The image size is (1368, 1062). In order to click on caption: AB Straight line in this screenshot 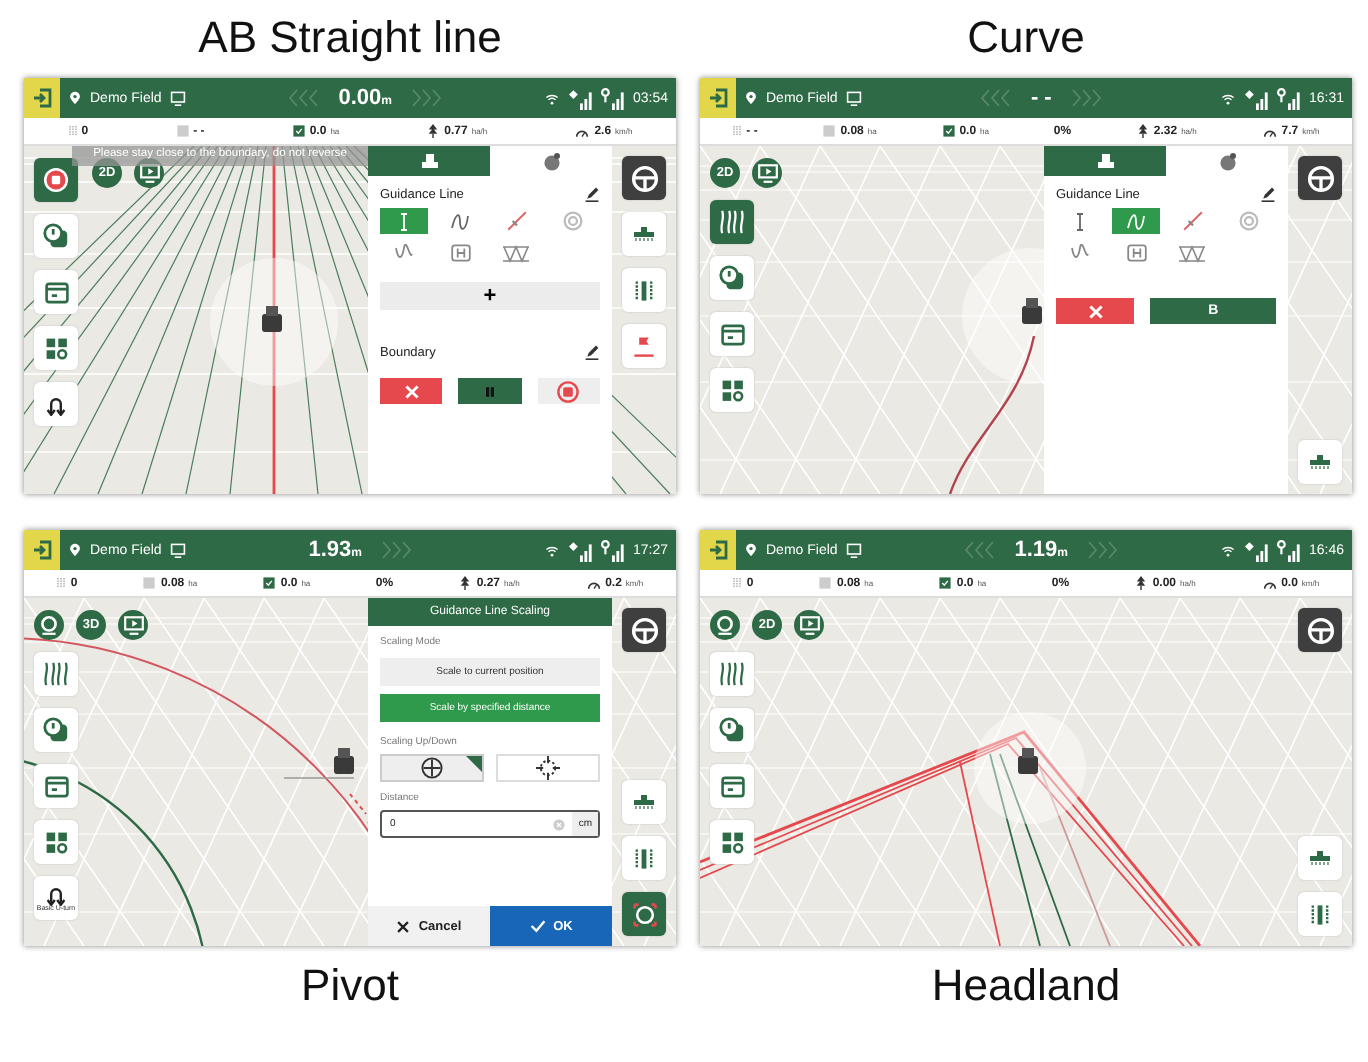, I will do `click(350, 38)`.